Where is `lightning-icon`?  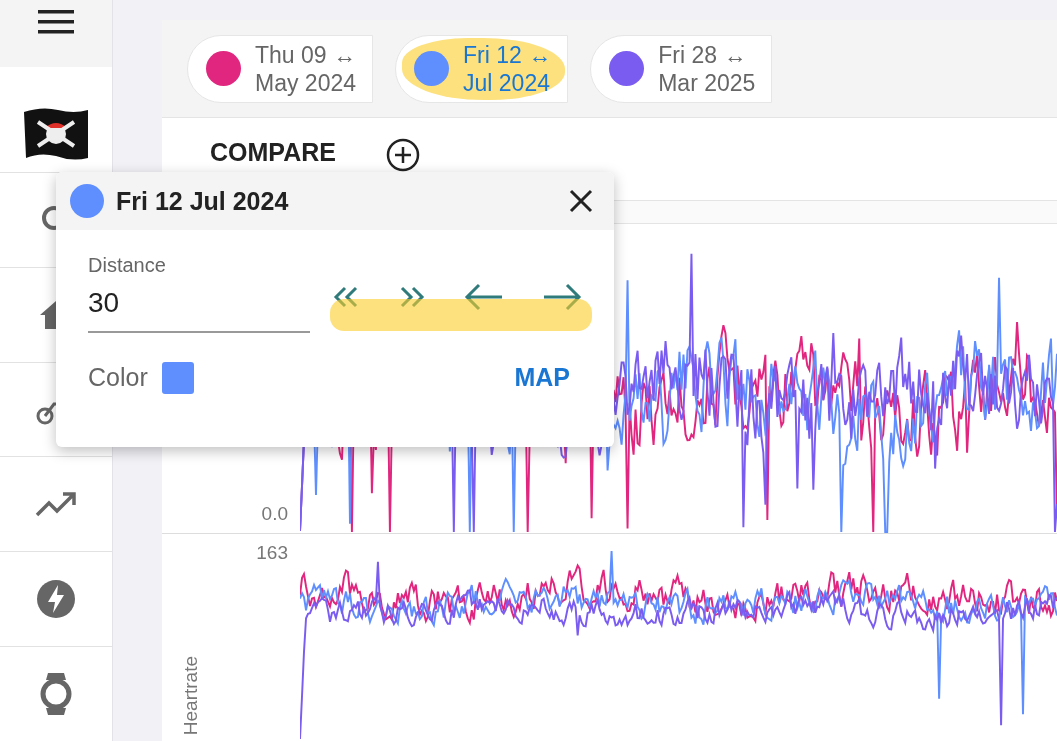 lightning-icon is located at coordinates (56, 599).